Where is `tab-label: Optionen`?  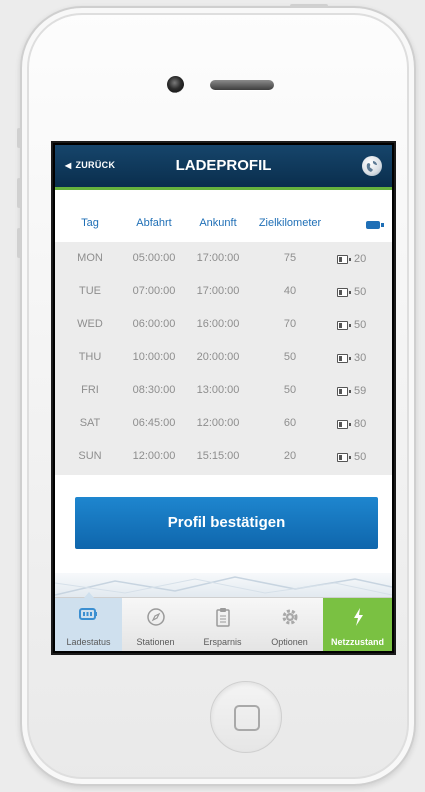
tab-label: Optionen is located at coordinates (289, 642).